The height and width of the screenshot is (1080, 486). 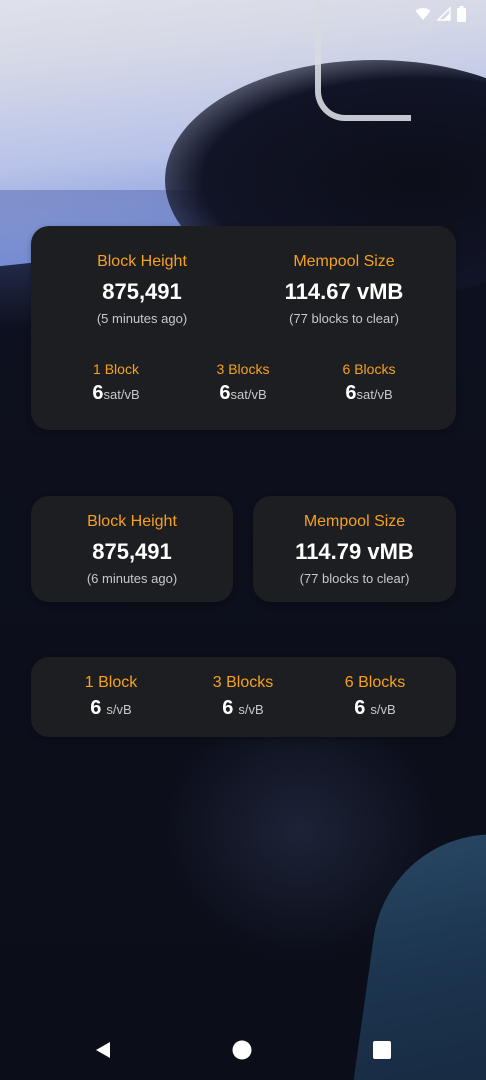 What do you see at coordinates (132, 578) in the screenshot?
I see `block-height-time: (6 minutes ago)` at bounding box center [132, 578].